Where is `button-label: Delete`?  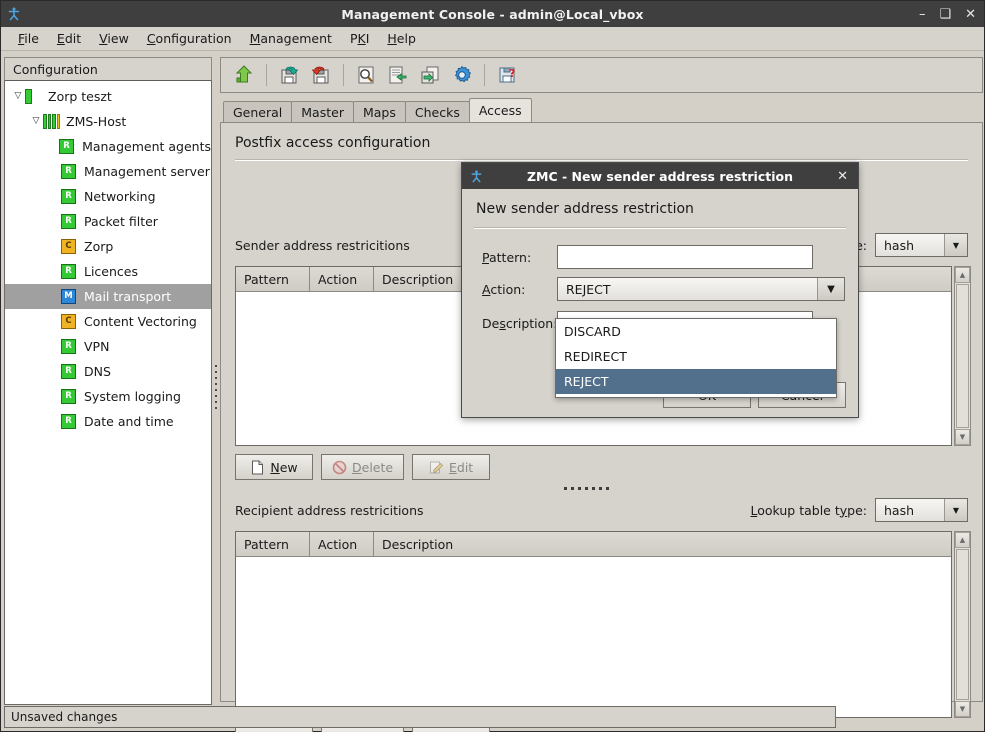 button-label: Delete is located at coordinates (373, 467).